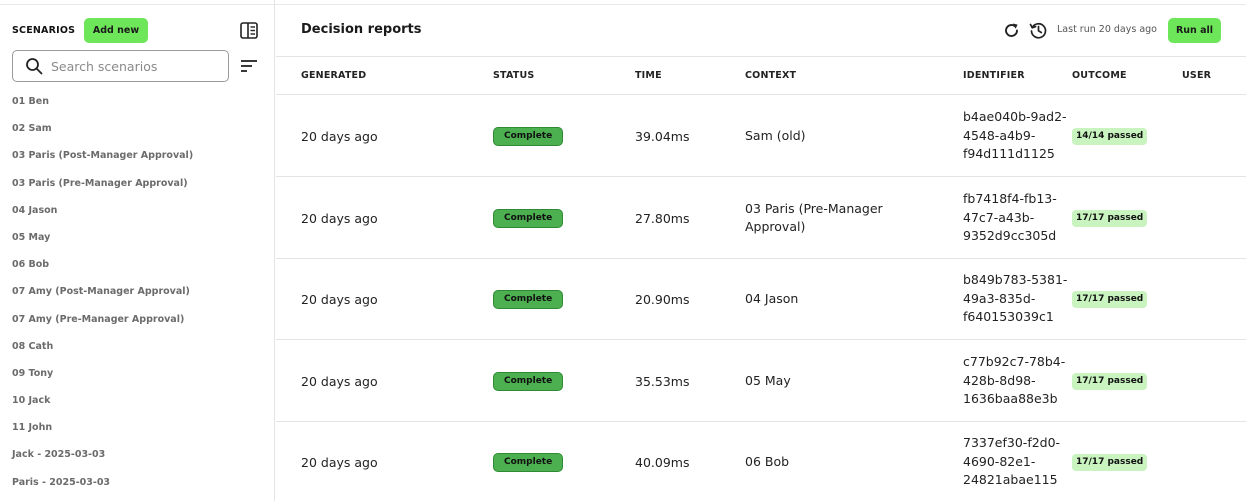 The image size is (1246, 501). What do you see at coordinates (34, 66) in the screenshot?
I see `search-icon` at bounding box center [34, 66].